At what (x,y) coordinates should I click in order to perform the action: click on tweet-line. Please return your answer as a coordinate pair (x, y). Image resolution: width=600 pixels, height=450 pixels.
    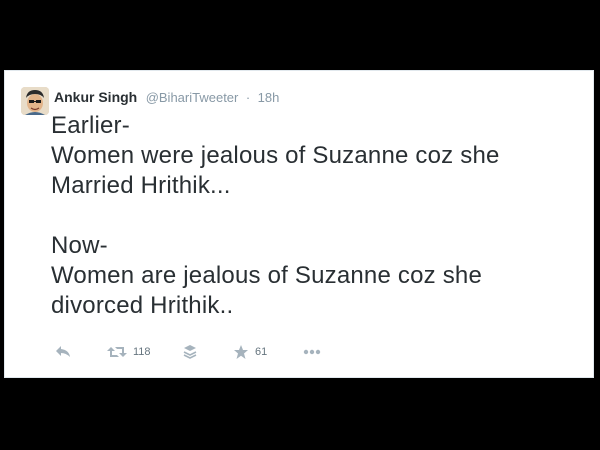
    Looking at the image, I should click on (316, 216).